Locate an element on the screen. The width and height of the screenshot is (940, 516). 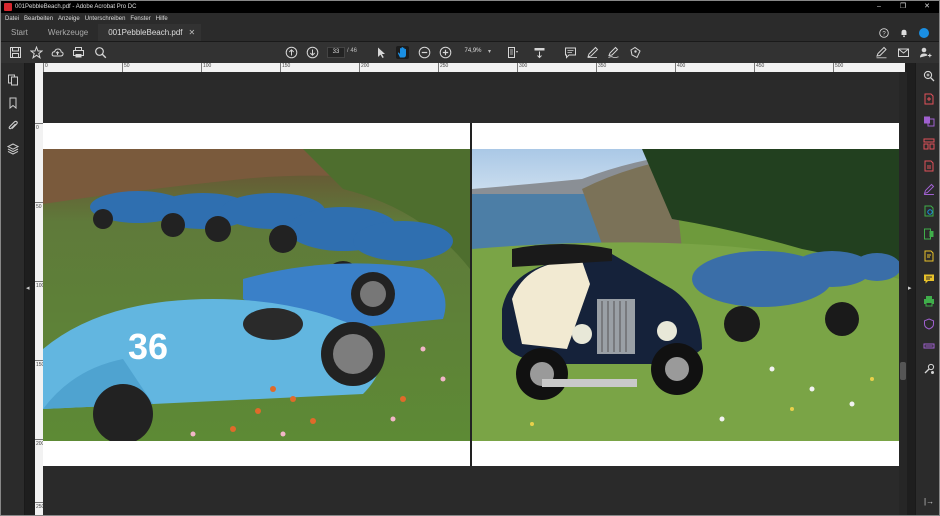
tools-pane: |→ is located at coordinates (927, 289).